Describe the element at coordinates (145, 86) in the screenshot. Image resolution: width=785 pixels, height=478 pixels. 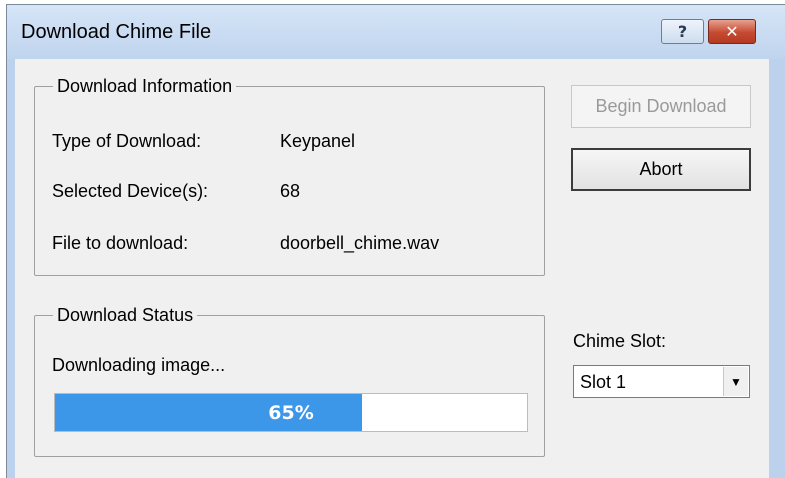
I see `download-information-legend: Download Information` at that location.